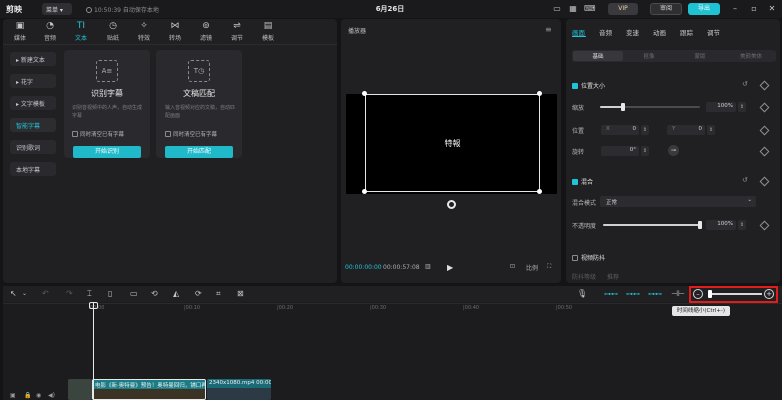  What do you see at coordinates (721, 225) in the screenshot?
I see `opacity-value: 100%` at bounding box center [721, 225].